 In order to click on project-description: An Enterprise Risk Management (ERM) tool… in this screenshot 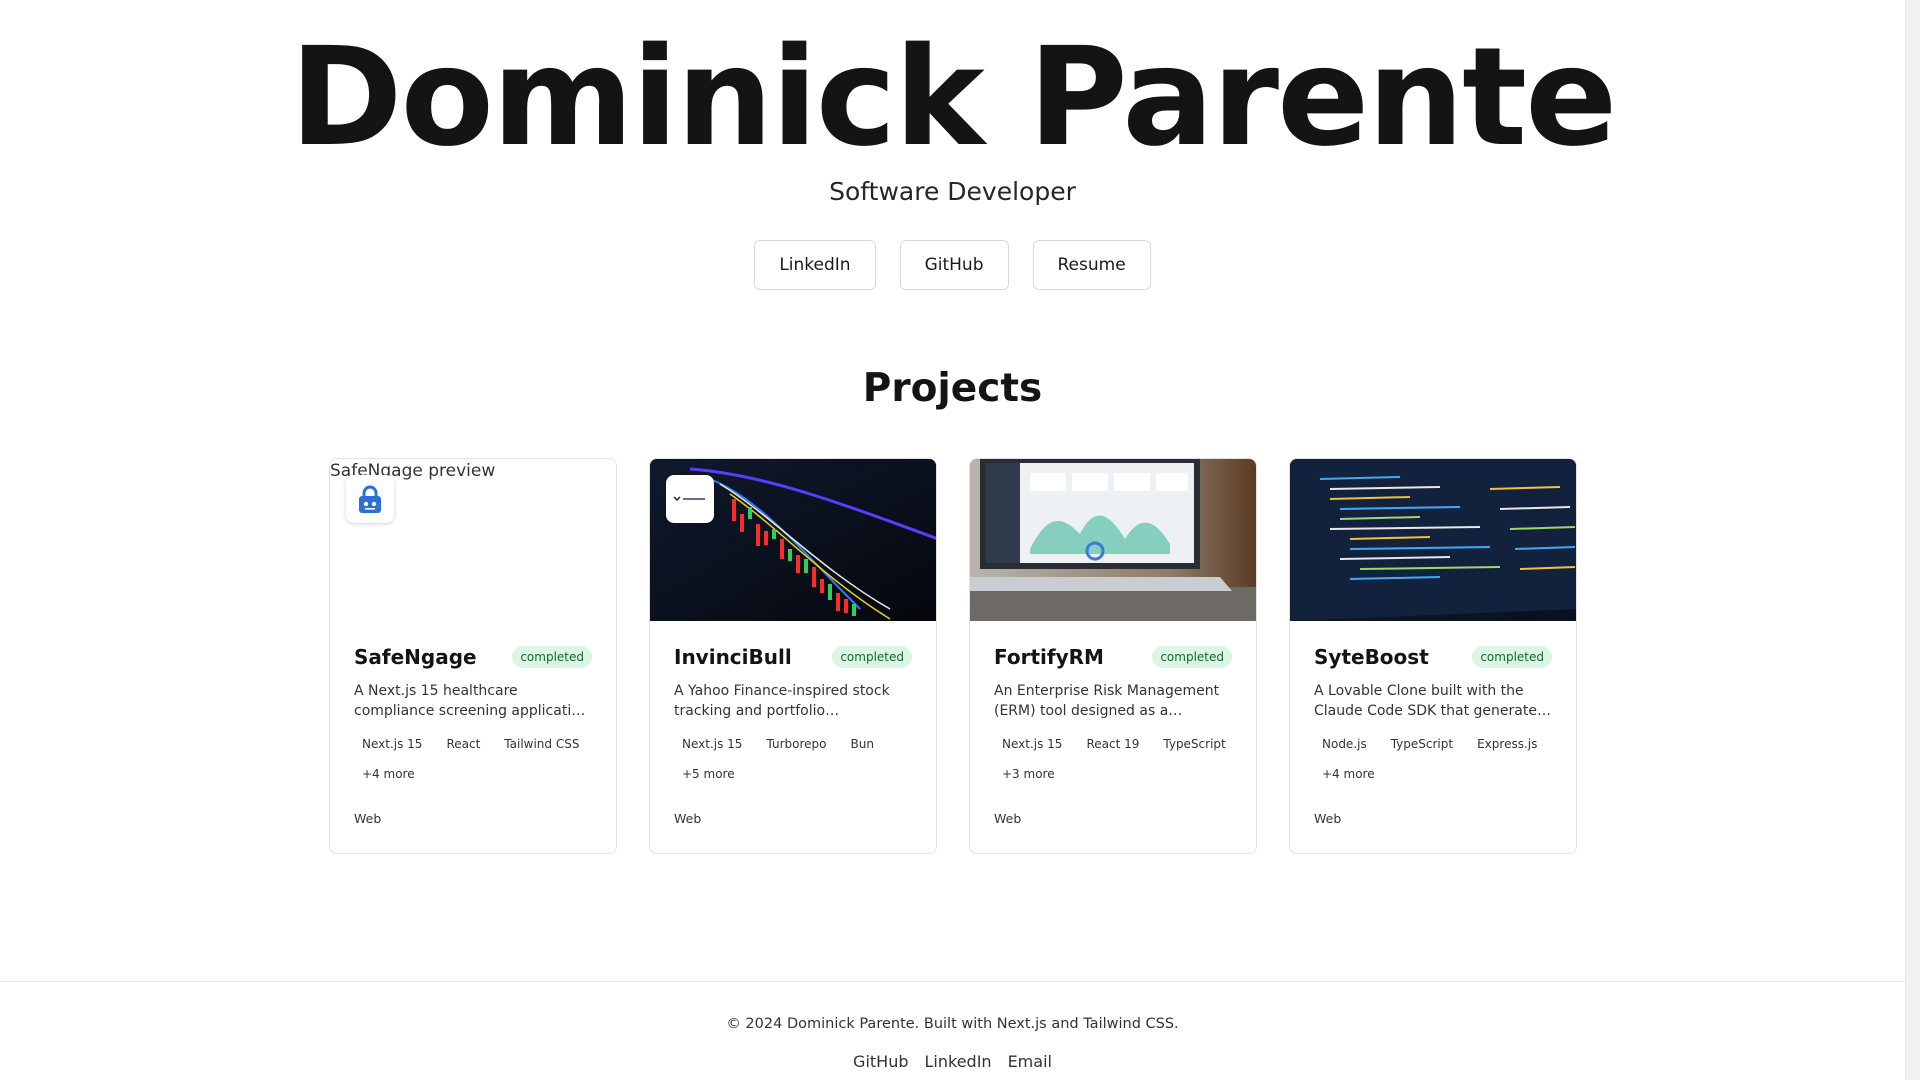, I will do `click(1107, 701)`.